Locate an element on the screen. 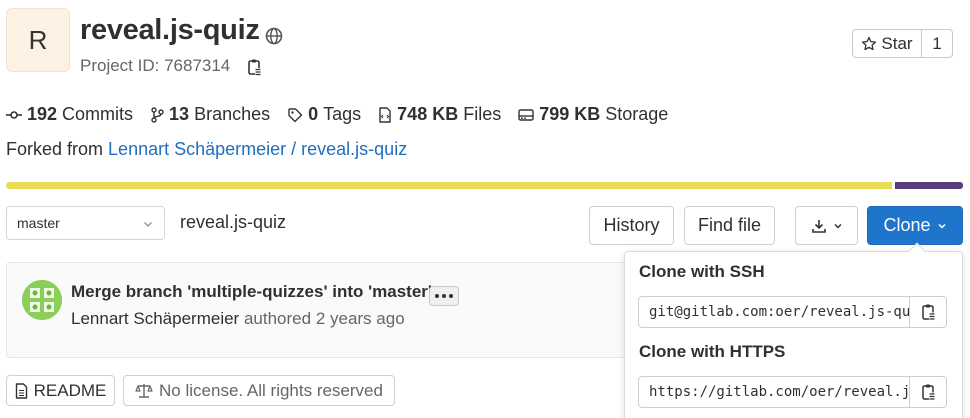  forked-source-link: Lennart Schäpermeier / reveal.js-quiz is located at coordinates (257, 149).